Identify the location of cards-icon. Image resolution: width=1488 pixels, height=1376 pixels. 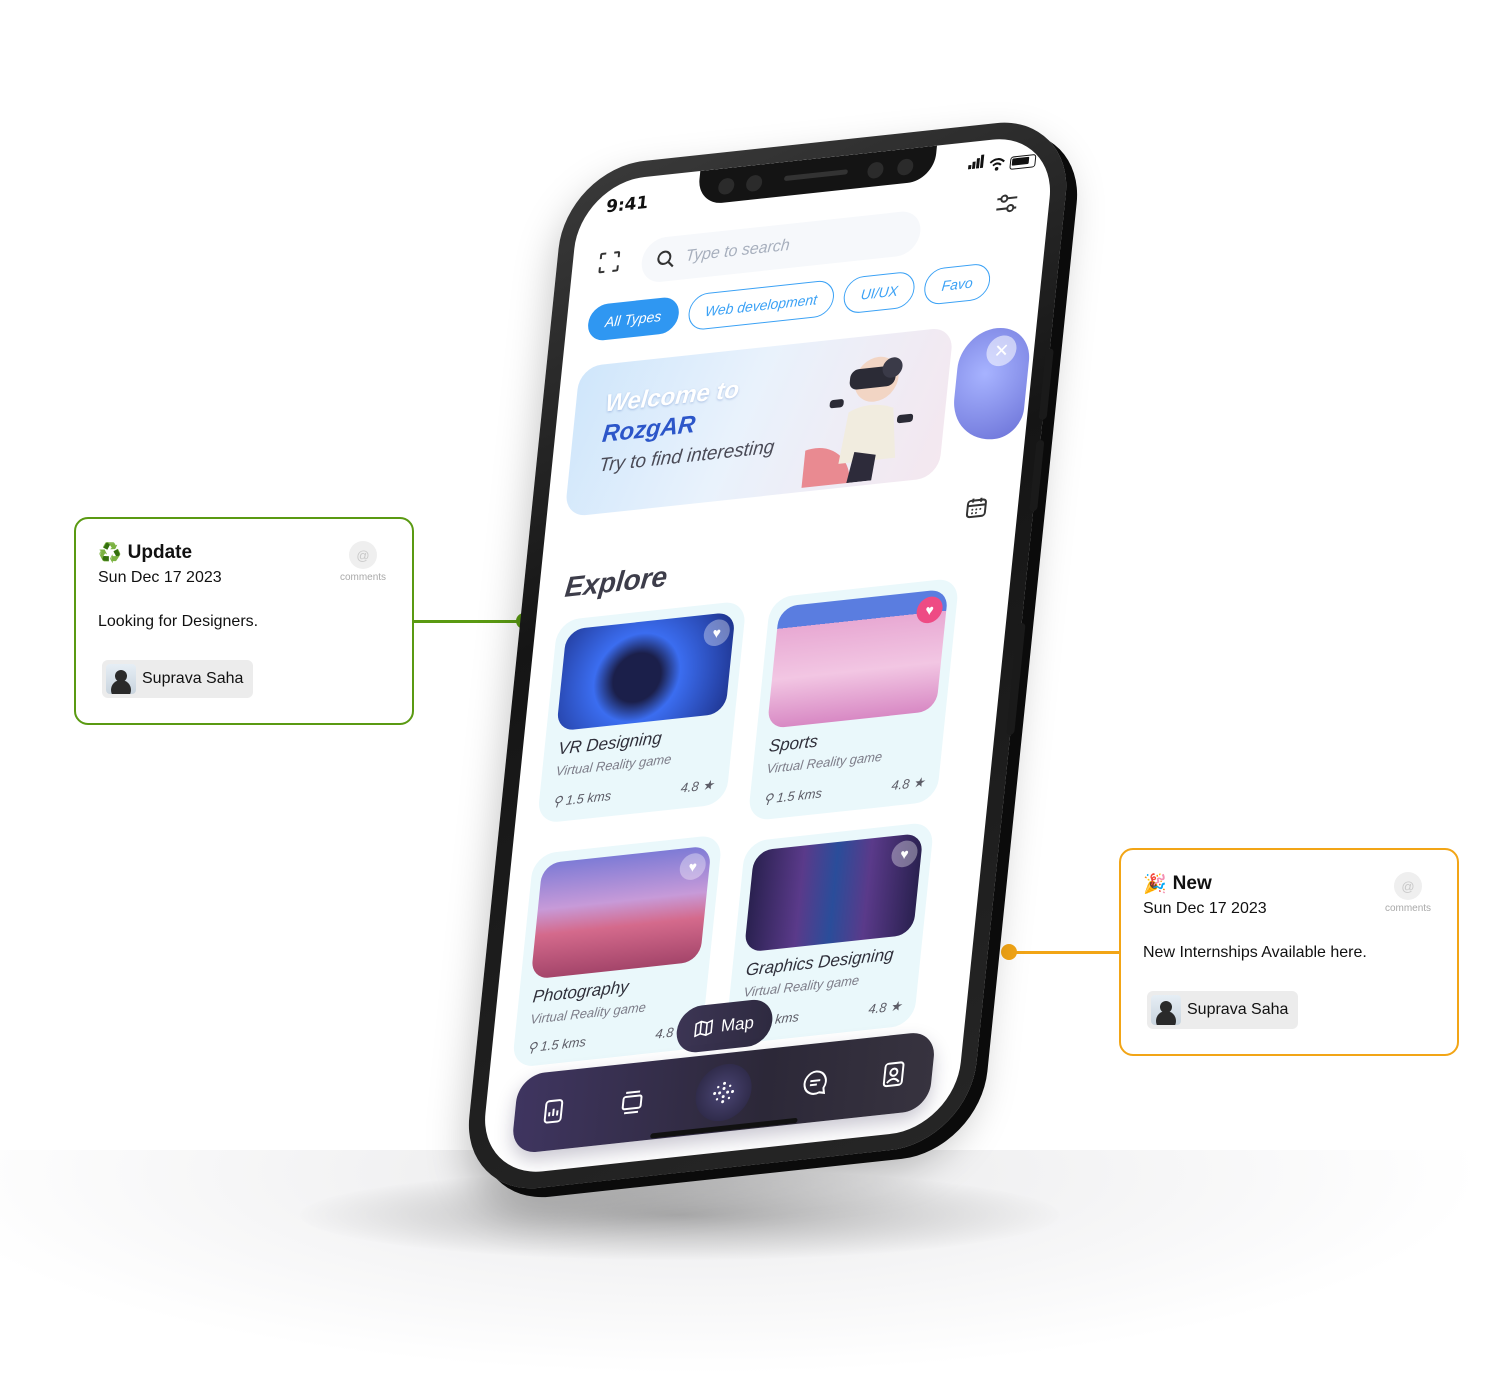
(632, 1102).